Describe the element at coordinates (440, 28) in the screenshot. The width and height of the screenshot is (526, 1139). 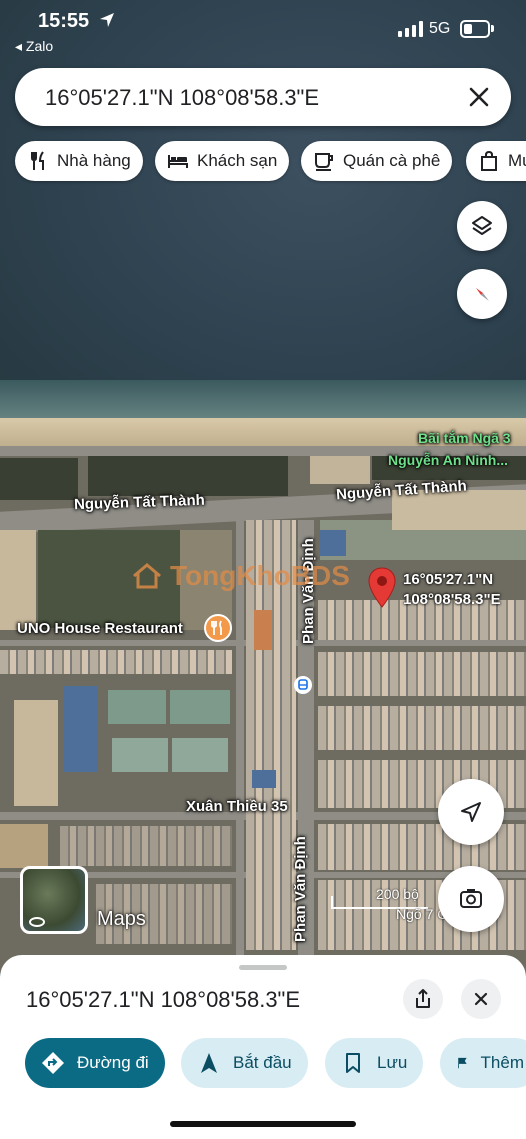
I see `network-type: 5G` at that location.